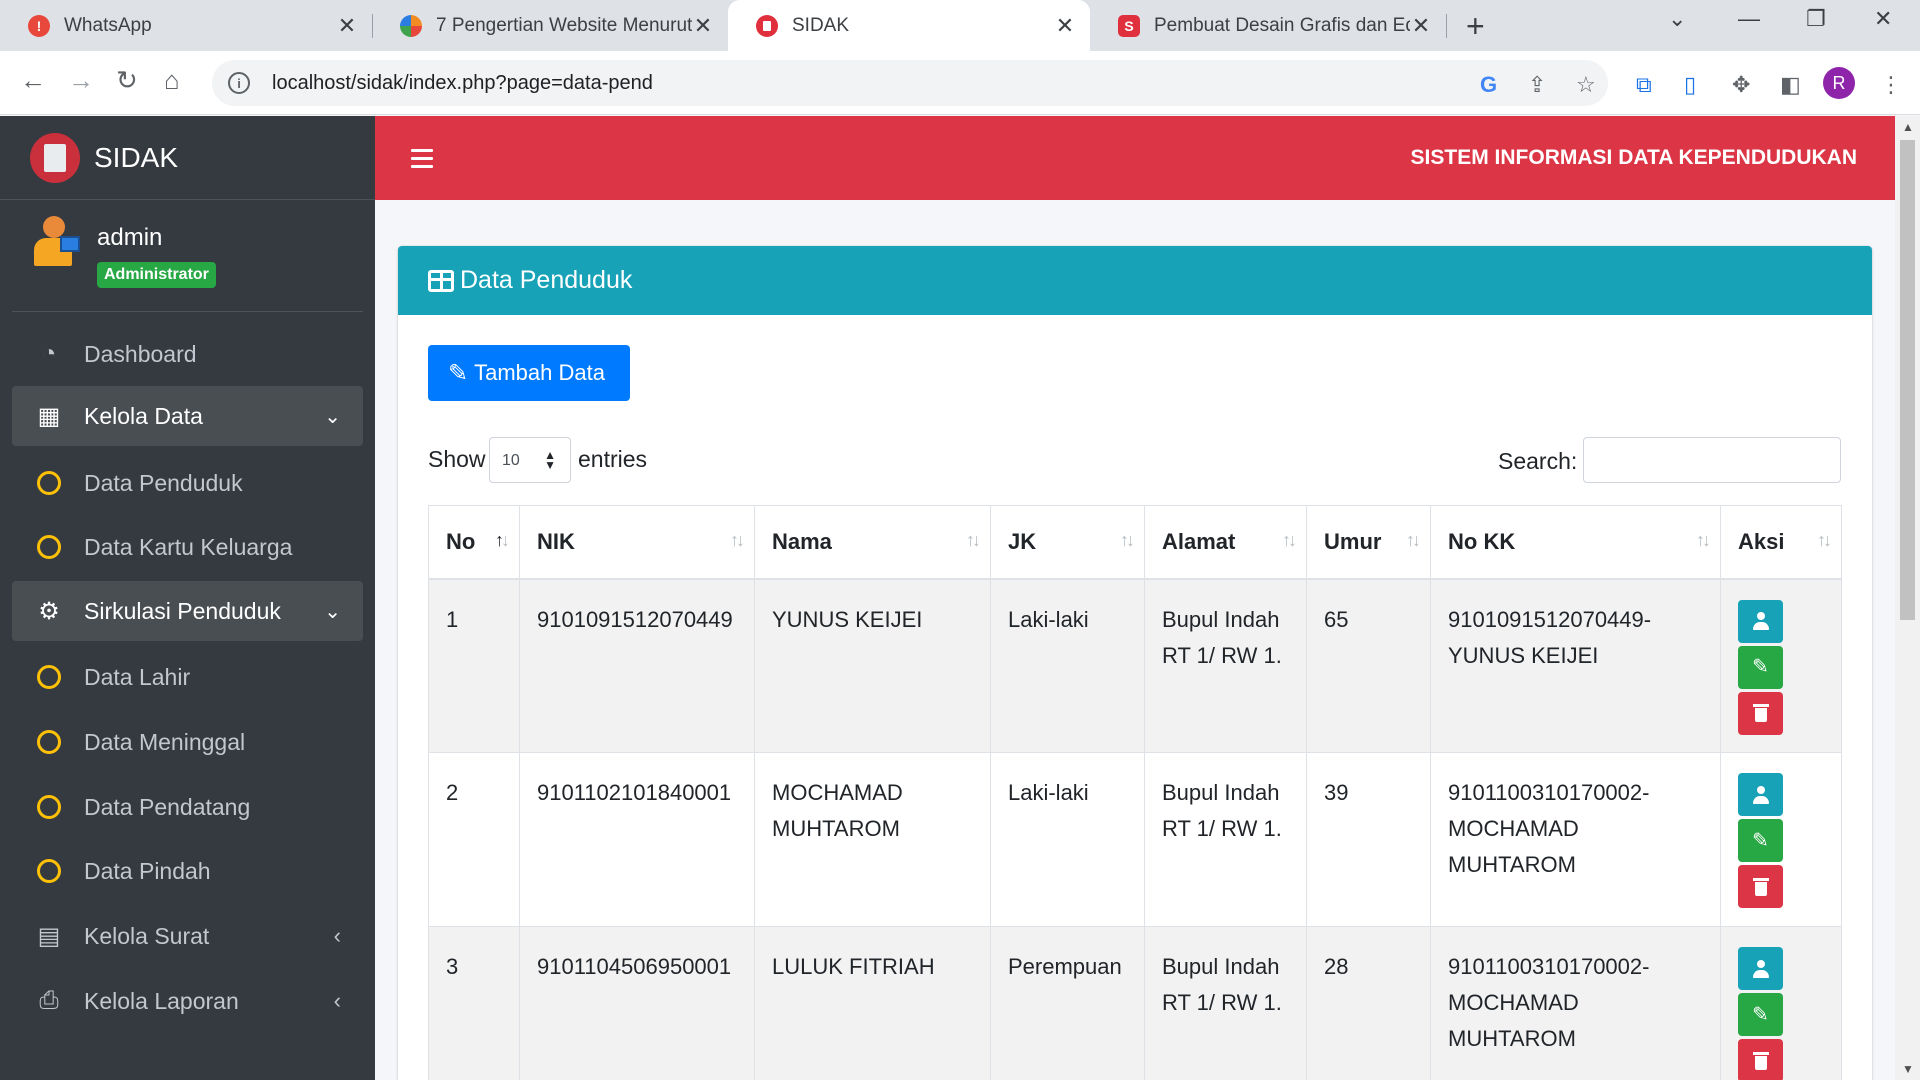  Describe the element at coordinates (767, 25) in the screenshot. I see `sidak-tab-icon` at that location.